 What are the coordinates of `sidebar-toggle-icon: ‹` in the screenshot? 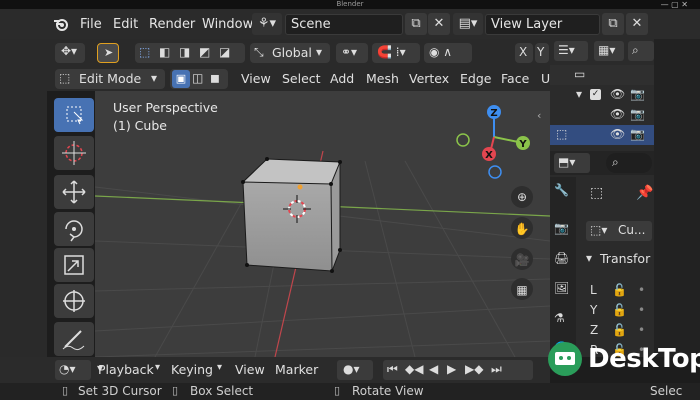 It's located at (539, 115).